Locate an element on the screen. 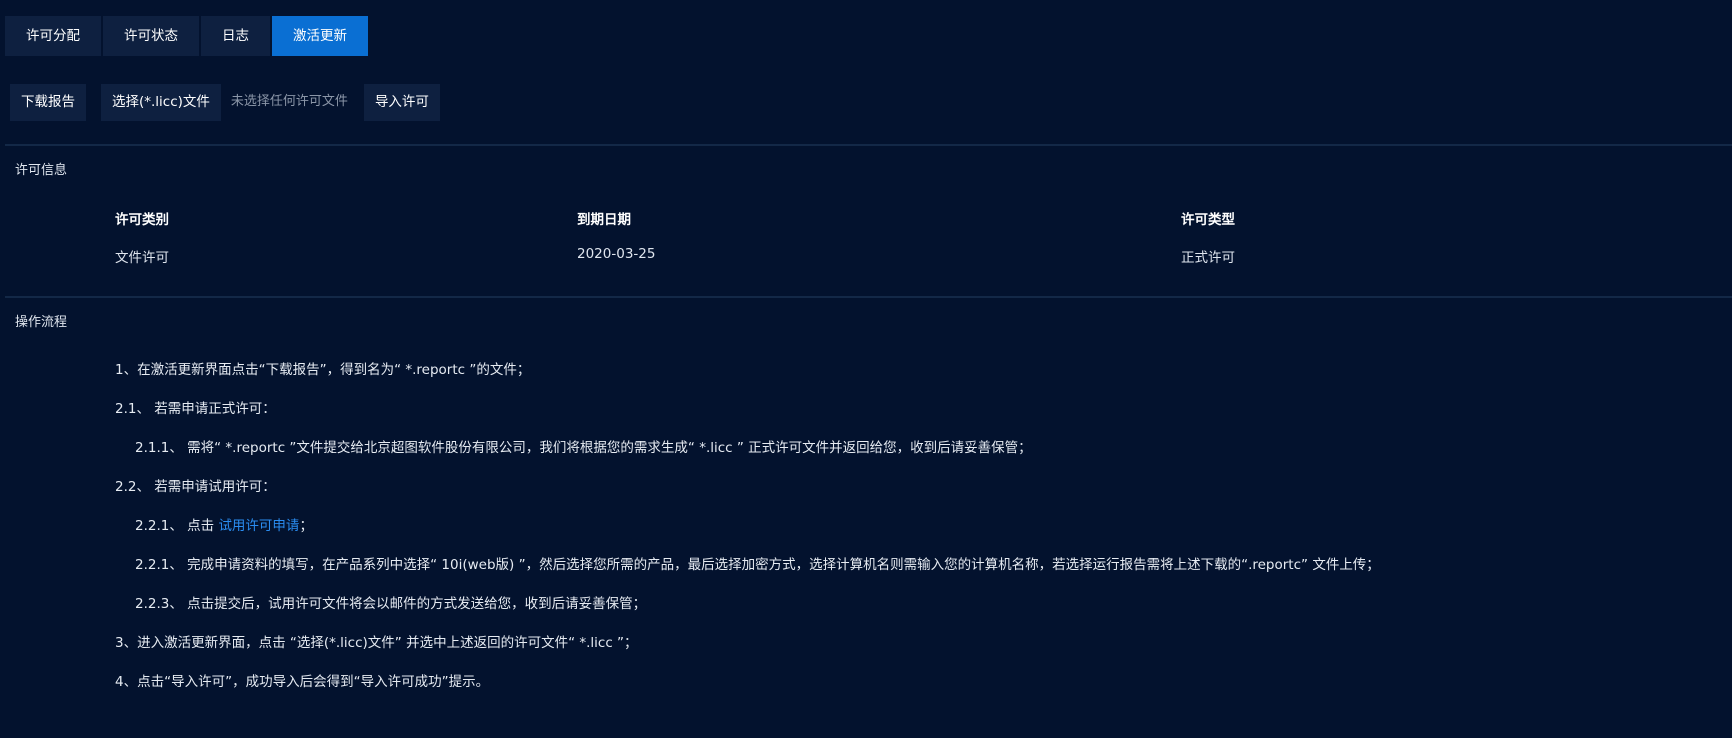 This screenshot has height=738, width=1732. license-info-table: 许可类别 到期日期 许可类型 文件许可 2020-03-25 正式许可 is located at coordinates (915, 246).